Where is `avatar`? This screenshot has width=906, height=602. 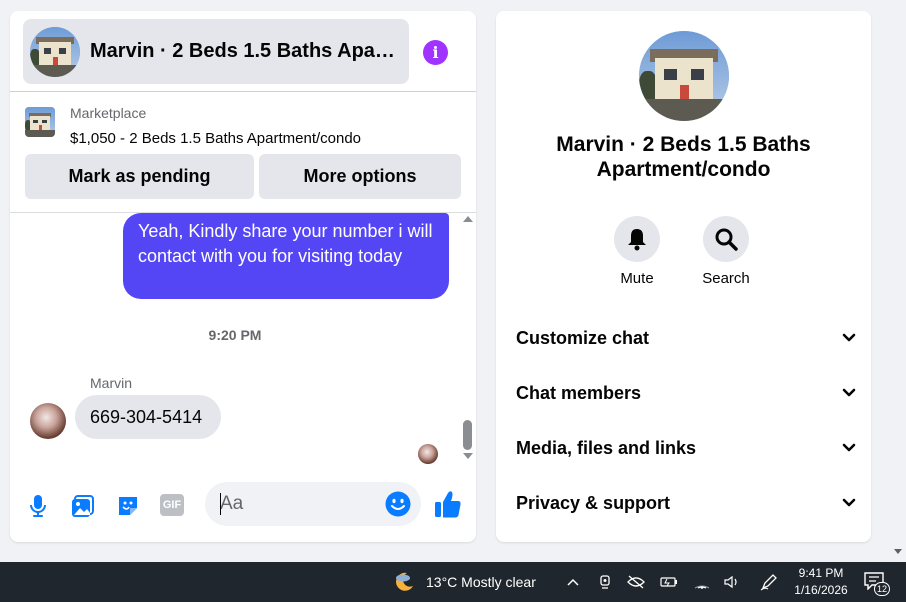
avatar is located at coordinates (48, 421).